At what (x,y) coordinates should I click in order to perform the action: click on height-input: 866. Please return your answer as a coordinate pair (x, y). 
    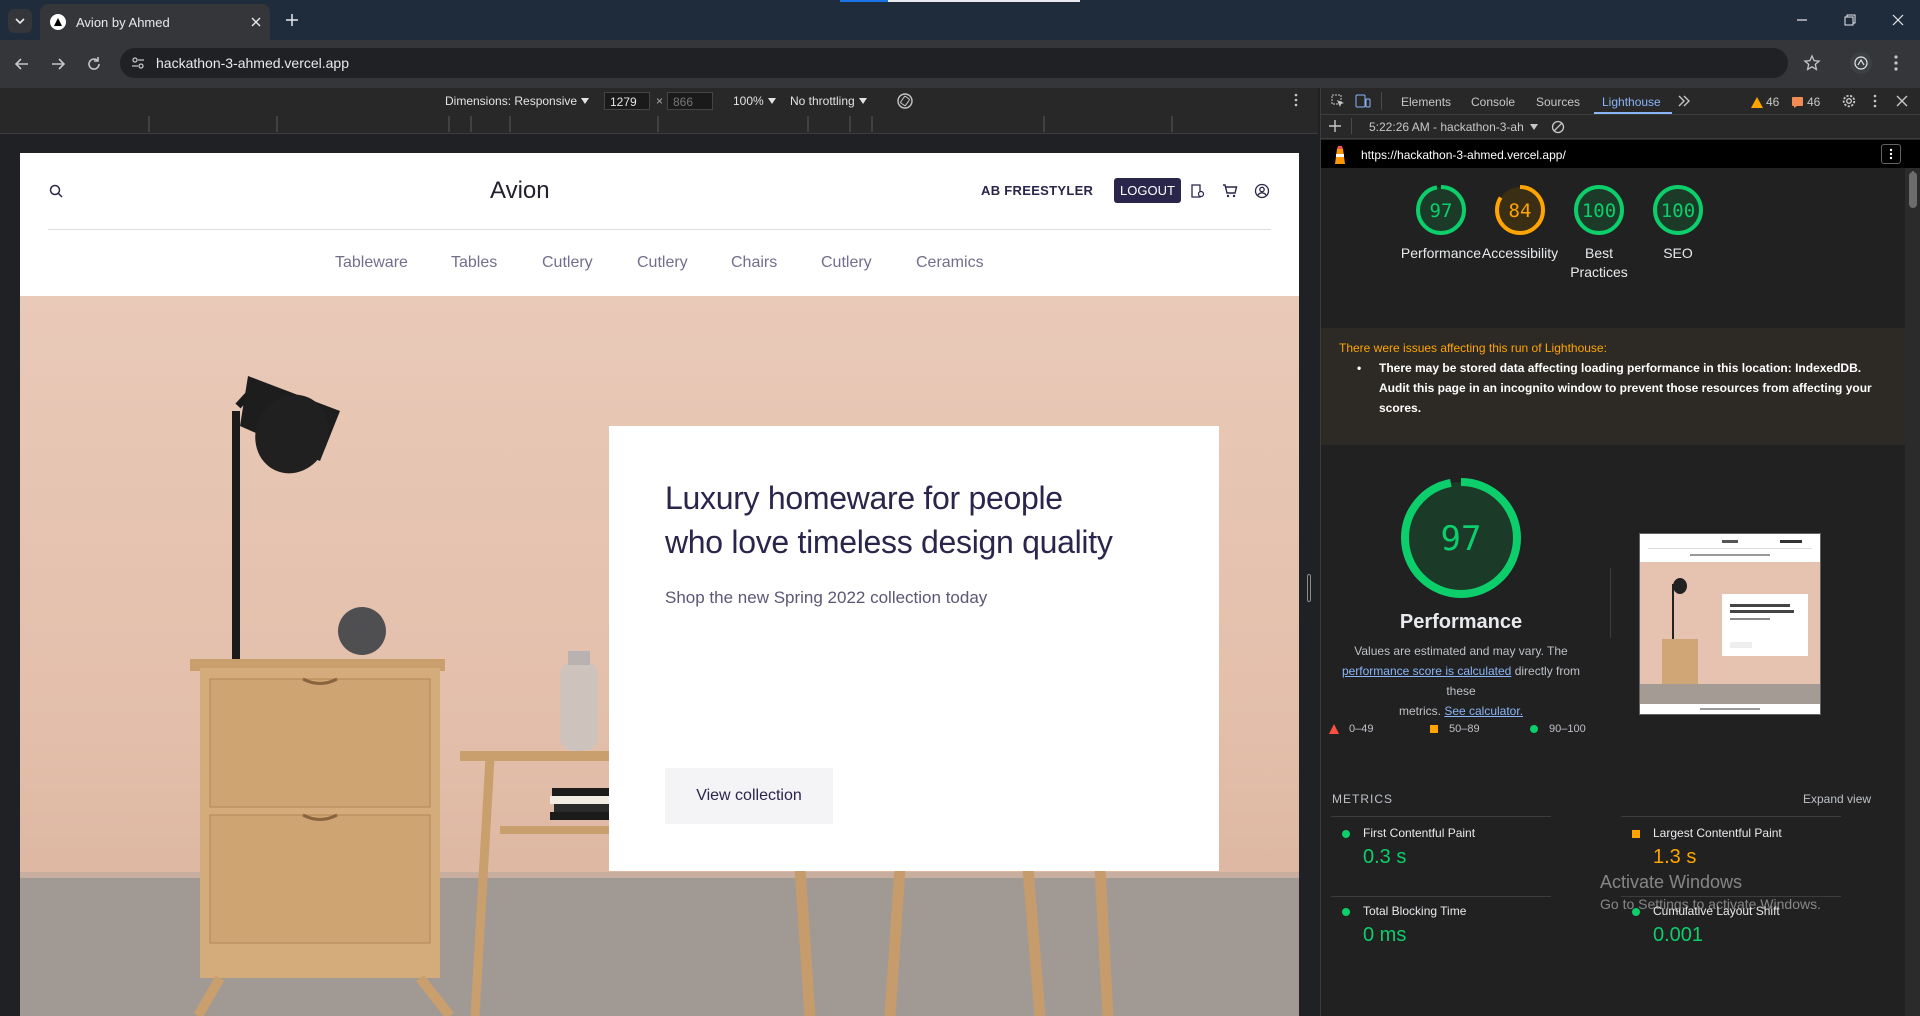
    Looking at the image, I should click on (690, 101).